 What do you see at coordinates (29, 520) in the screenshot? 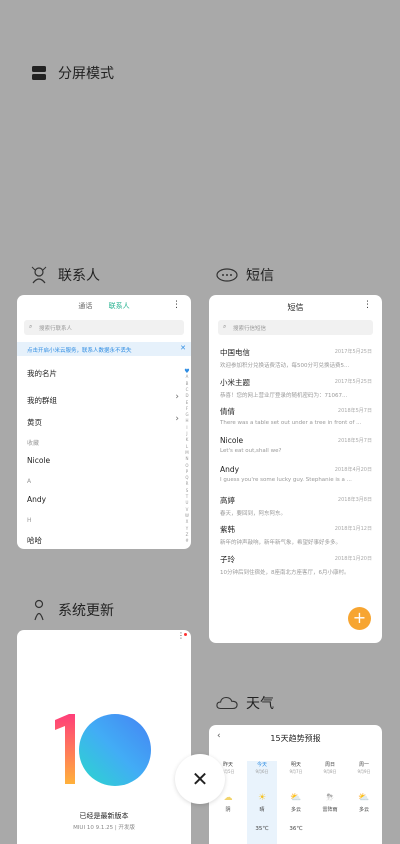
I see `section-header: H` at bounding box center [29, 520].